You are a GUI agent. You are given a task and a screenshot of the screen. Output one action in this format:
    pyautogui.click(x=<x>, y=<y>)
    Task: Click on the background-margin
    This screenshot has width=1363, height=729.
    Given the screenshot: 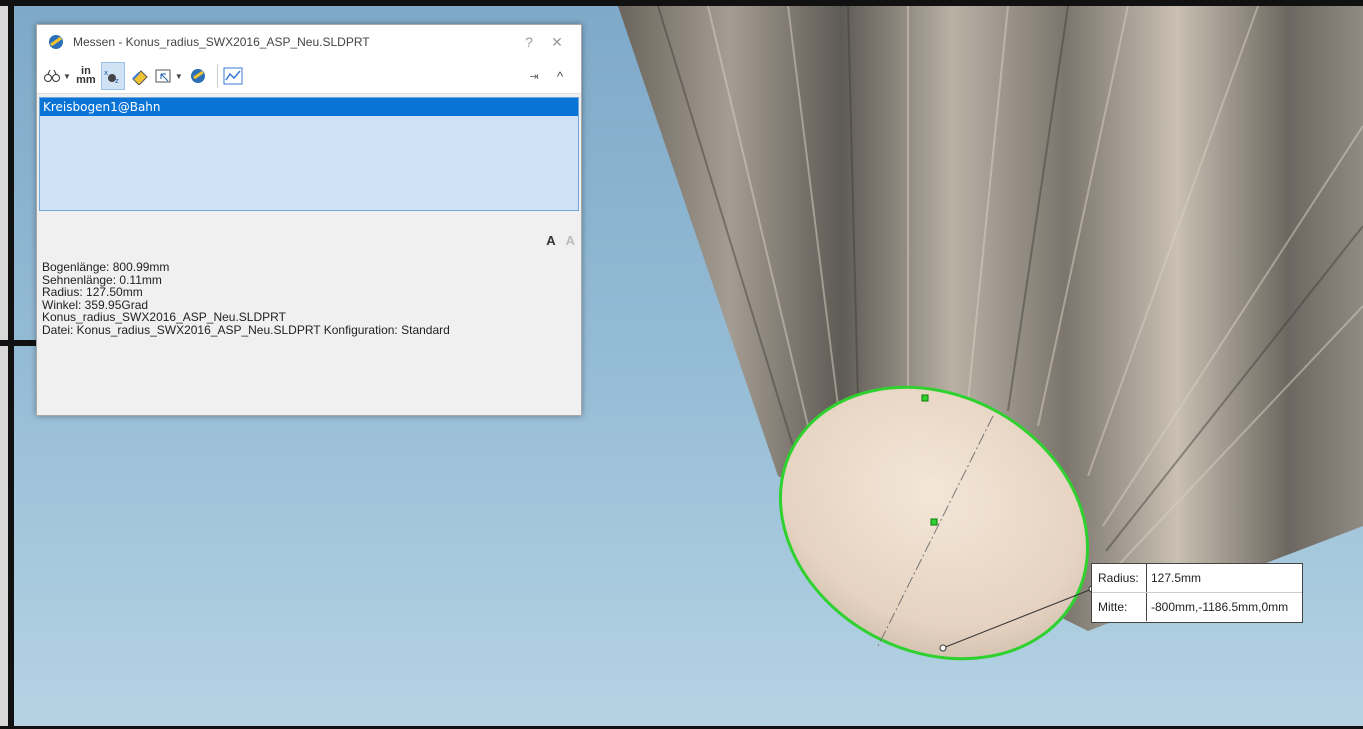 What is the action you would take?
    pyautogui.click(x=4, y=364)
    